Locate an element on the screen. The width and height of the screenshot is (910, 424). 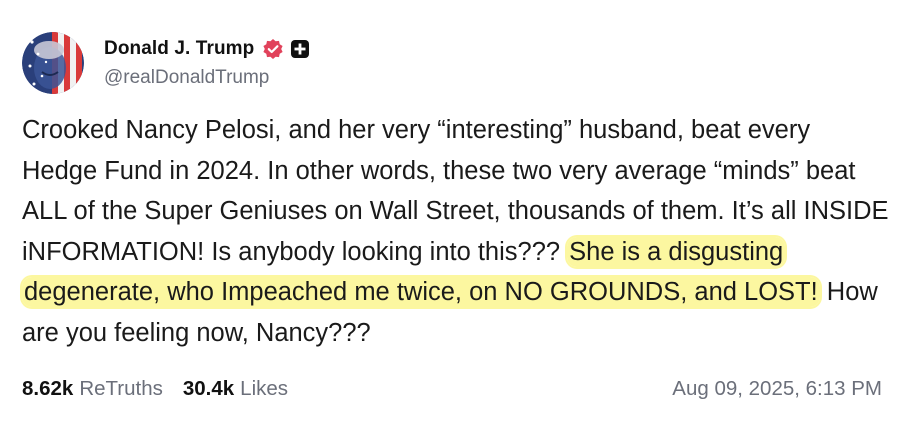
likes-count: 30.4k is located at coordinates (208, 388).